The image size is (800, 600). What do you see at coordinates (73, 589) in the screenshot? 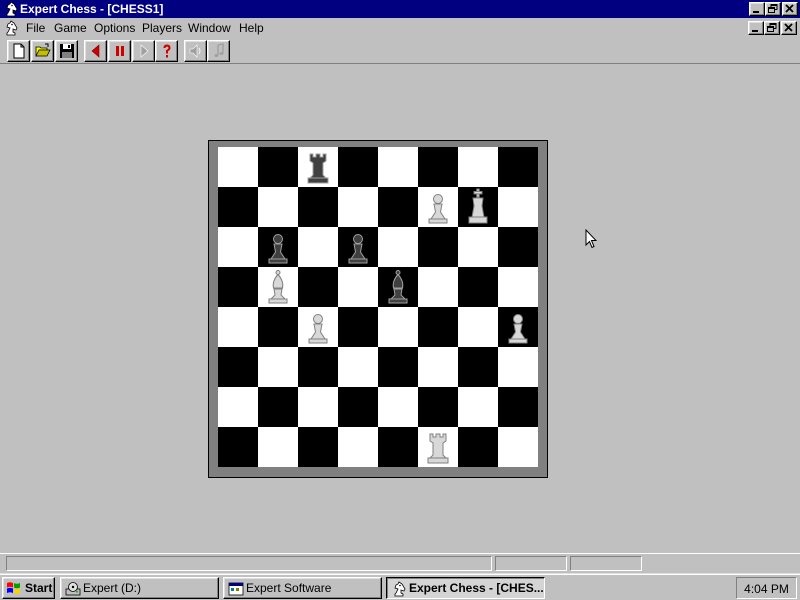
I see `drive-icon` at bounding box center [73, 589].